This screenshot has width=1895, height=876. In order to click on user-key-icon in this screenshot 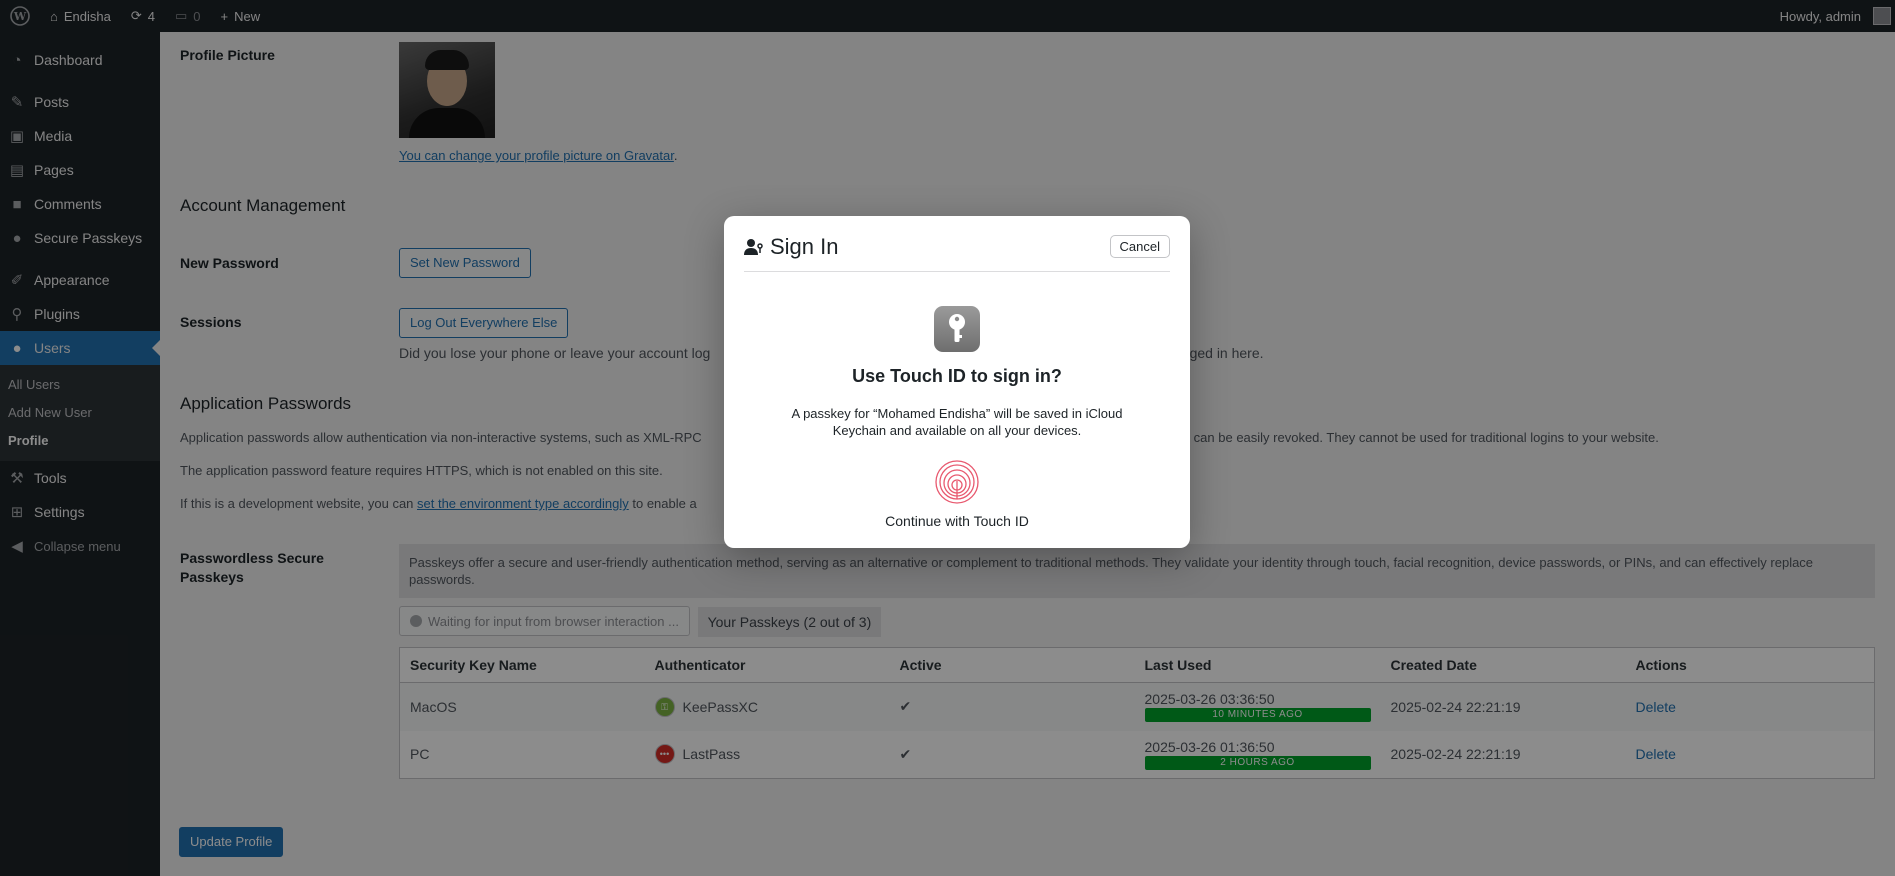, I will do `click(753, 246)`.